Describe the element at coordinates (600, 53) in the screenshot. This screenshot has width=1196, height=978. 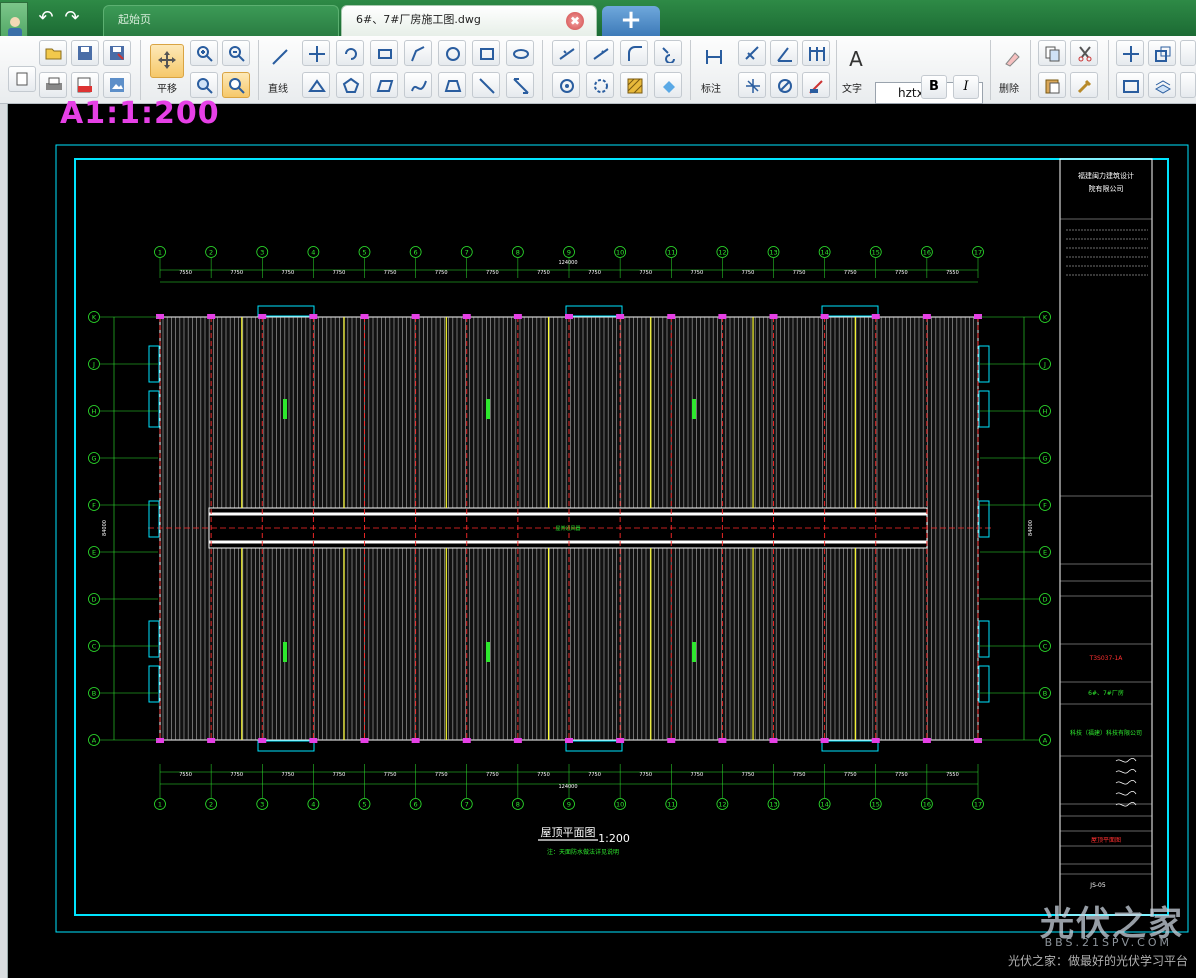
I see `extend-tool-button` at that location.